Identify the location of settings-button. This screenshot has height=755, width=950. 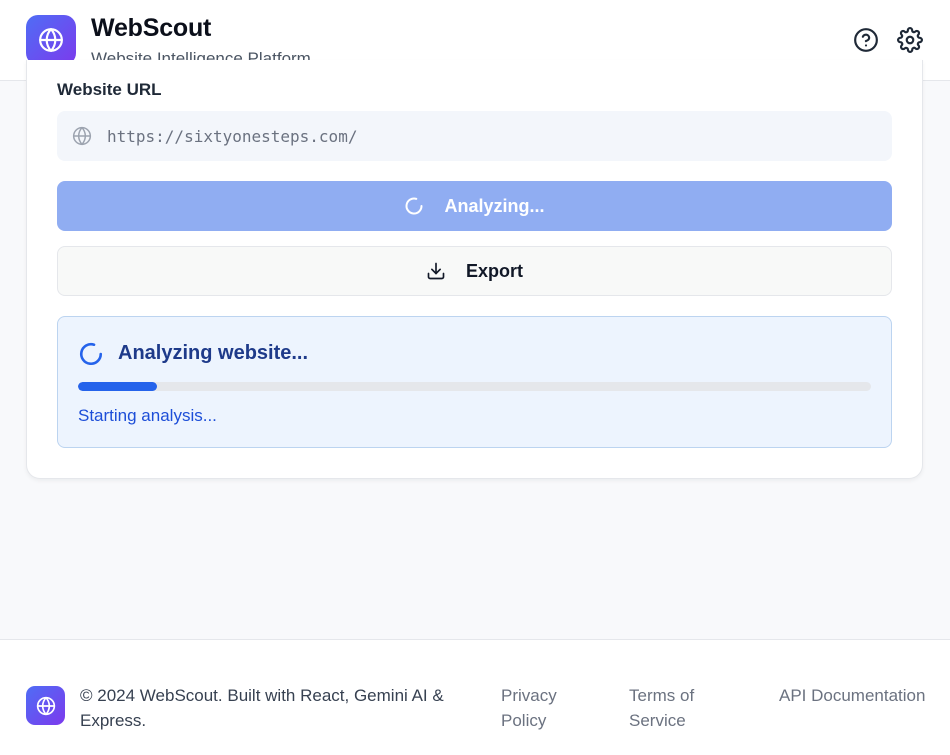
(910, 40).